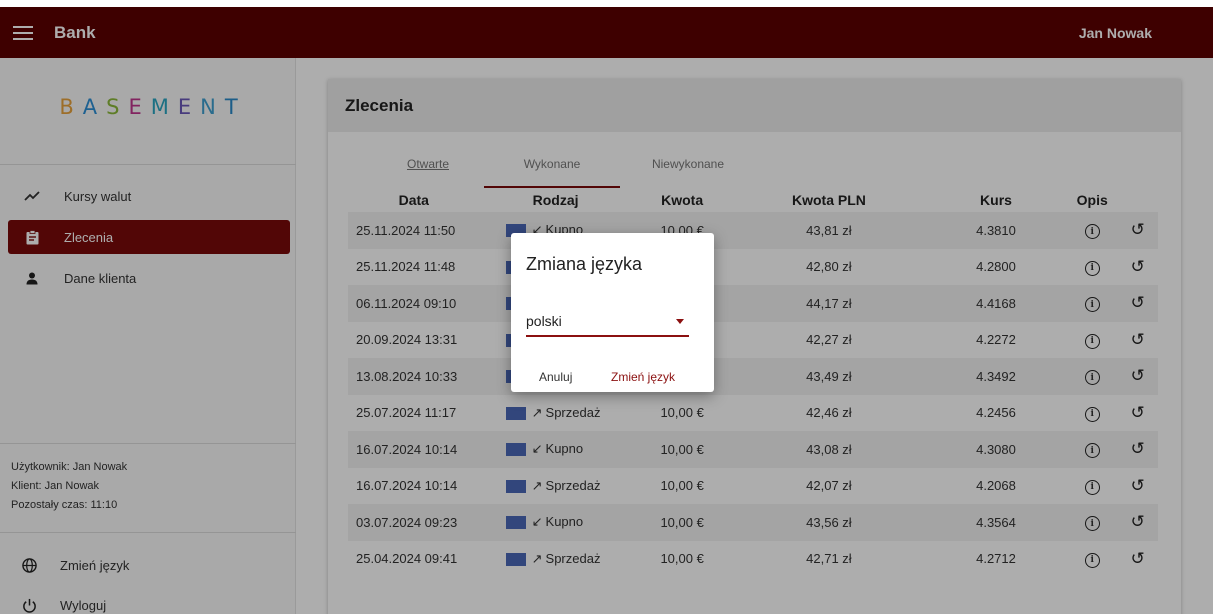 This screenshot has width=1213, height=614. Describe the element at coordinates (607, 322) in the screenshot. I see `language-select: polski` at that location.